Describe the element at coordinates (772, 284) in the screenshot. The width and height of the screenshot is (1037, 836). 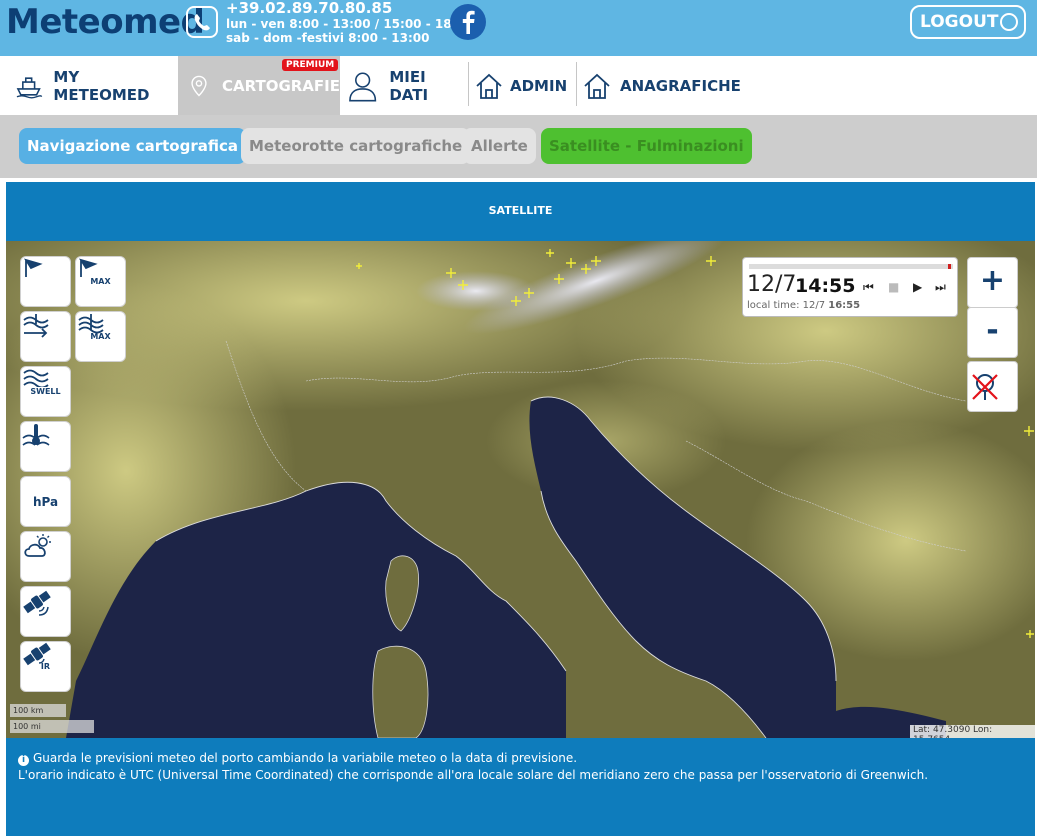
I see `timeline-date: 12/7` at that location.